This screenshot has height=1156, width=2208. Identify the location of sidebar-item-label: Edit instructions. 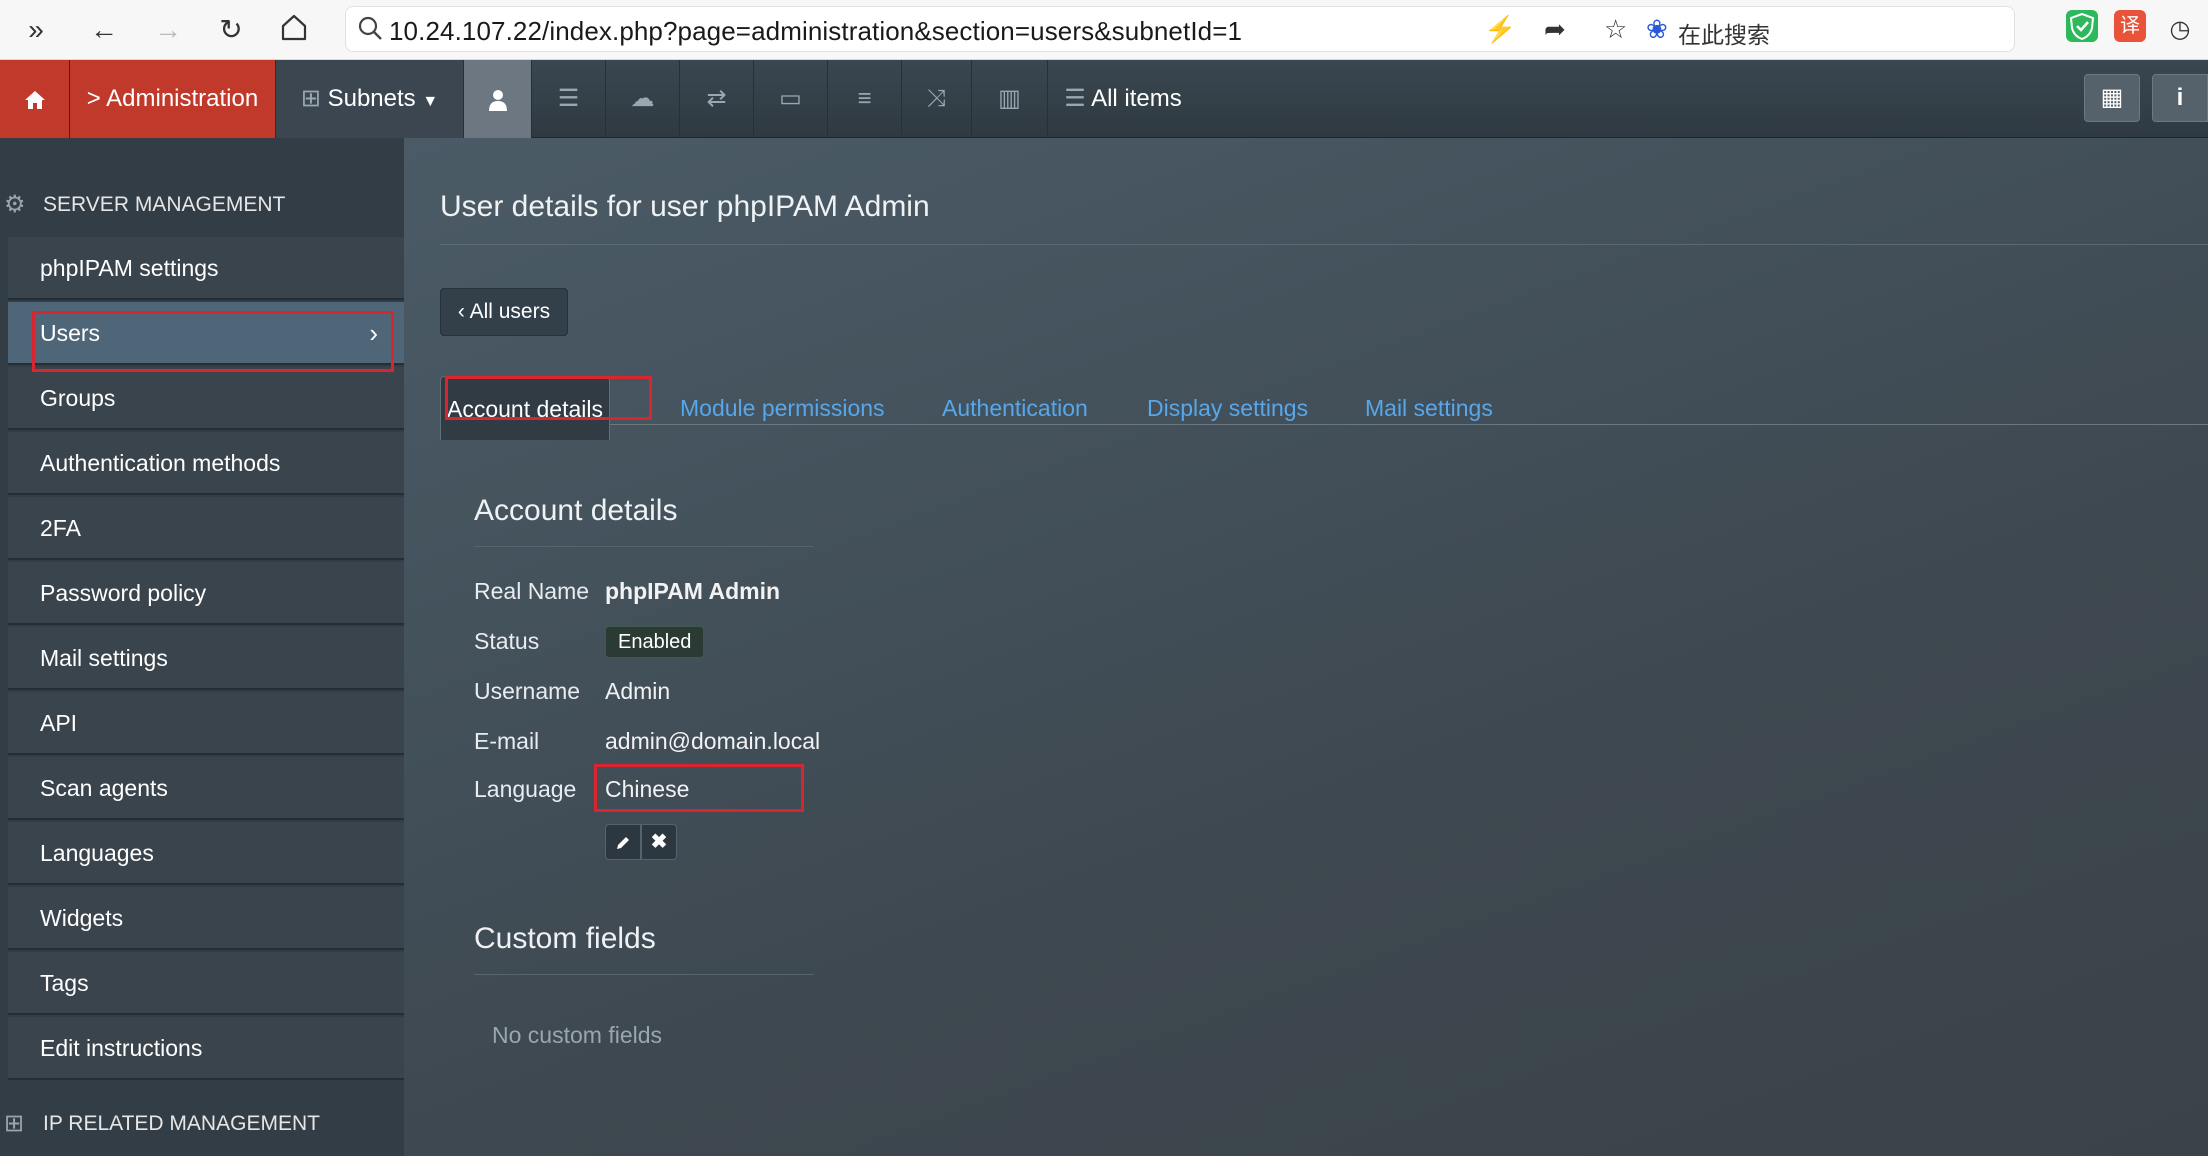
(121, 1048).